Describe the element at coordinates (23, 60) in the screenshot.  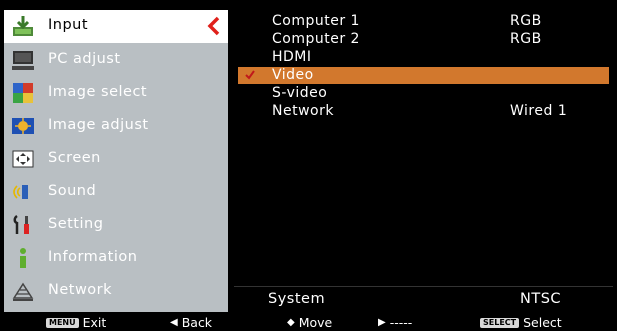
I see `pc-adjust-icon` at that location.